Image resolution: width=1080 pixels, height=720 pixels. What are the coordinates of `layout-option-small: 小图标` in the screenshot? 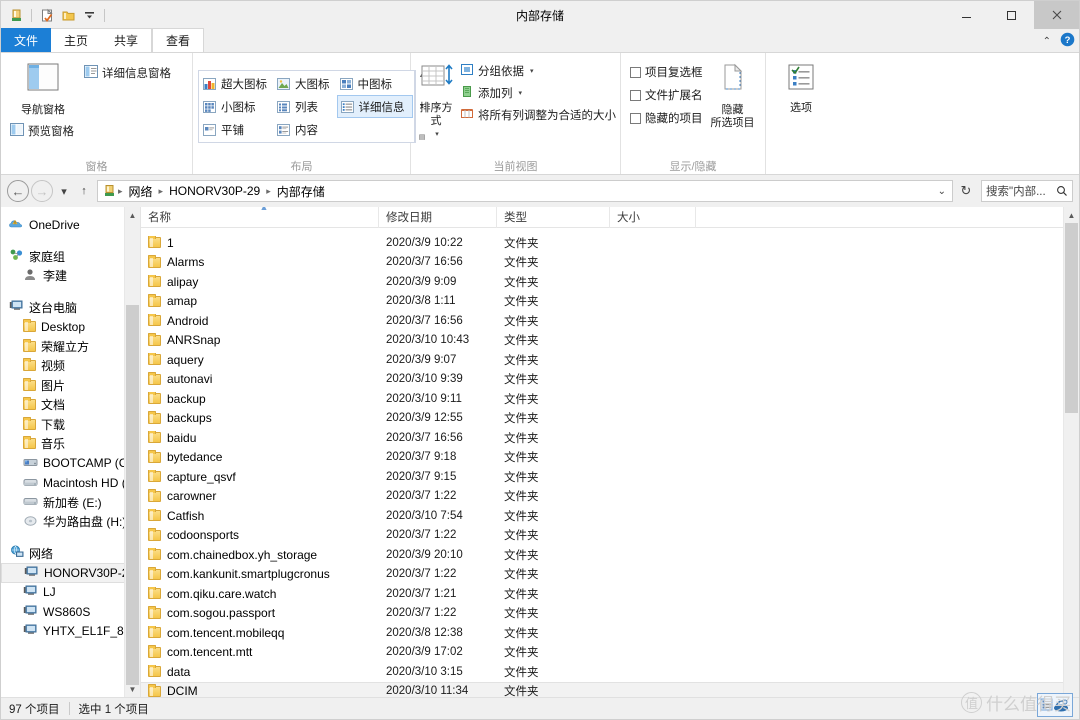 It's located at (237, 106).